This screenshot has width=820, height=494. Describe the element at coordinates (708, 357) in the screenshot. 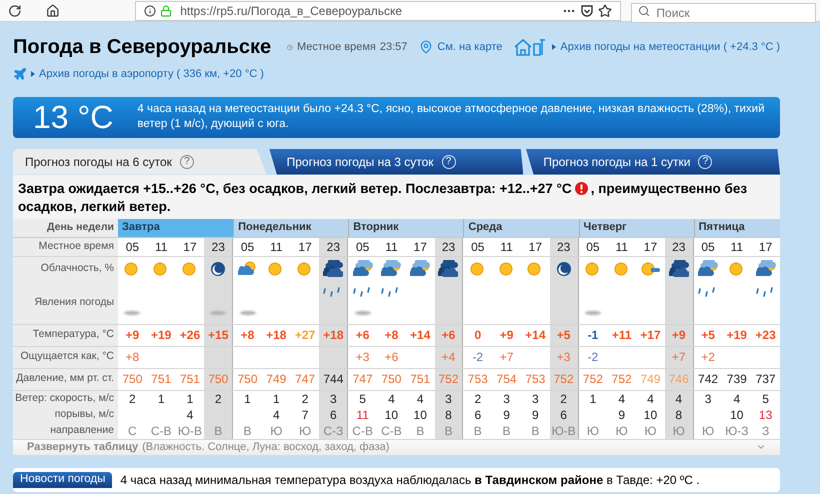

I see `feels-like-cell-text: +2` at that location.